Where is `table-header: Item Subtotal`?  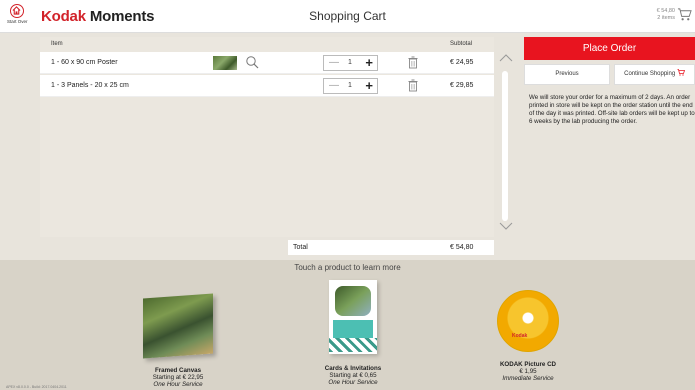 table-header: Item Subtotal is located at coordinates (267, 44).